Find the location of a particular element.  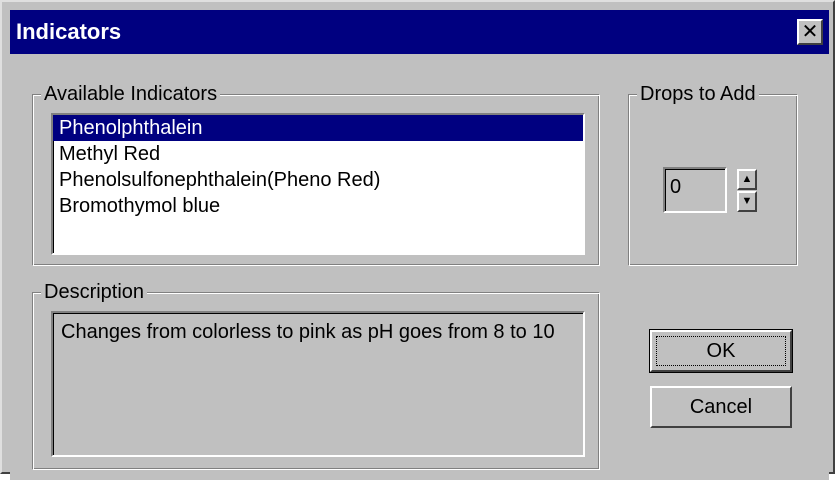

cancel-button-label: Cancel is located at coordinates (721, 407).